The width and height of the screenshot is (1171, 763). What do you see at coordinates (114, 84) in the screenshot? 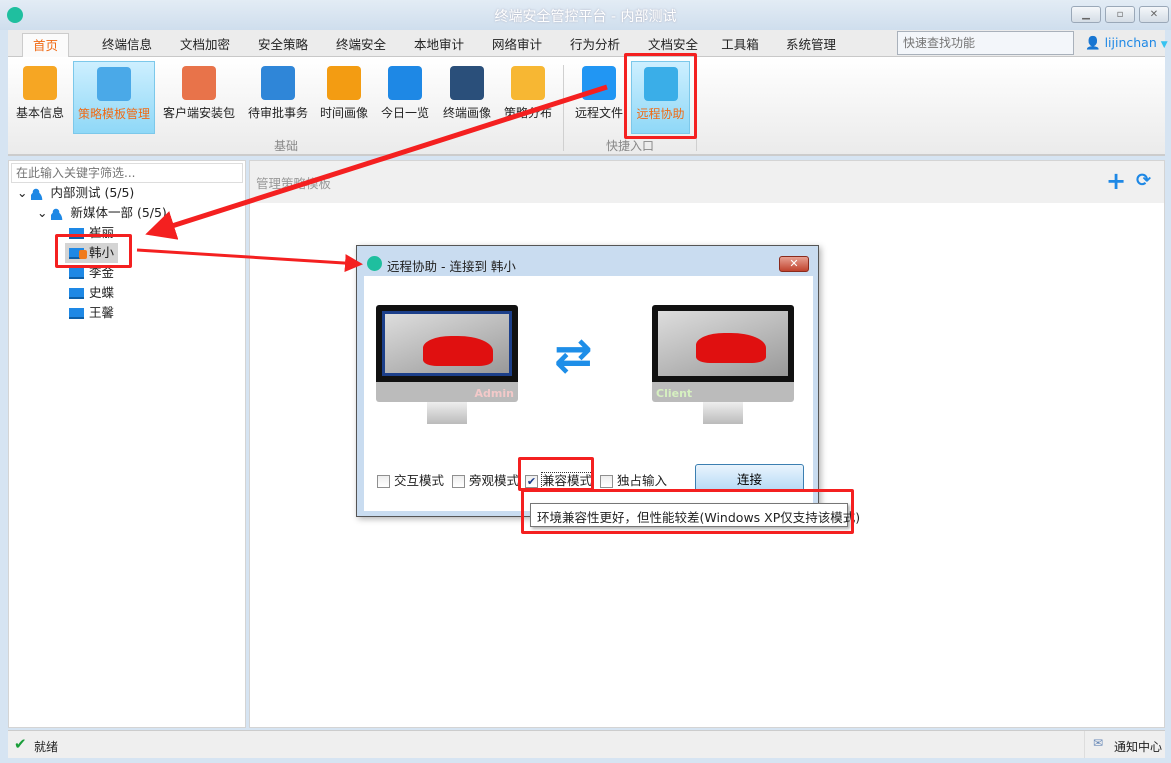
I see `clipboard-icon` at bounding box center [114, 84].